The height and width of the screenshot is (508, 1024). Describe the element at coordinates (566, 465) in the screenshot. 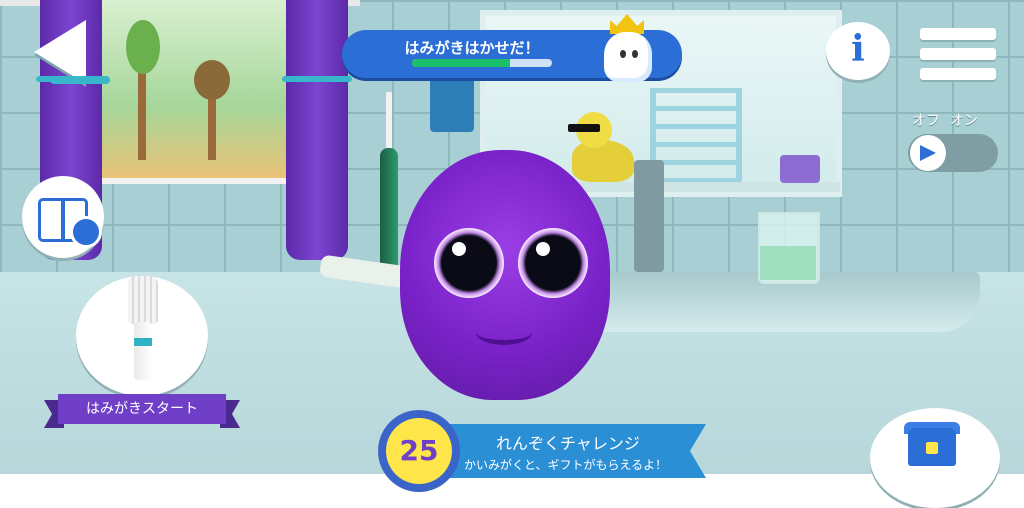

I see `streak-subtitle: かいみがくと、ギフトがもらえるよ！` at that location.